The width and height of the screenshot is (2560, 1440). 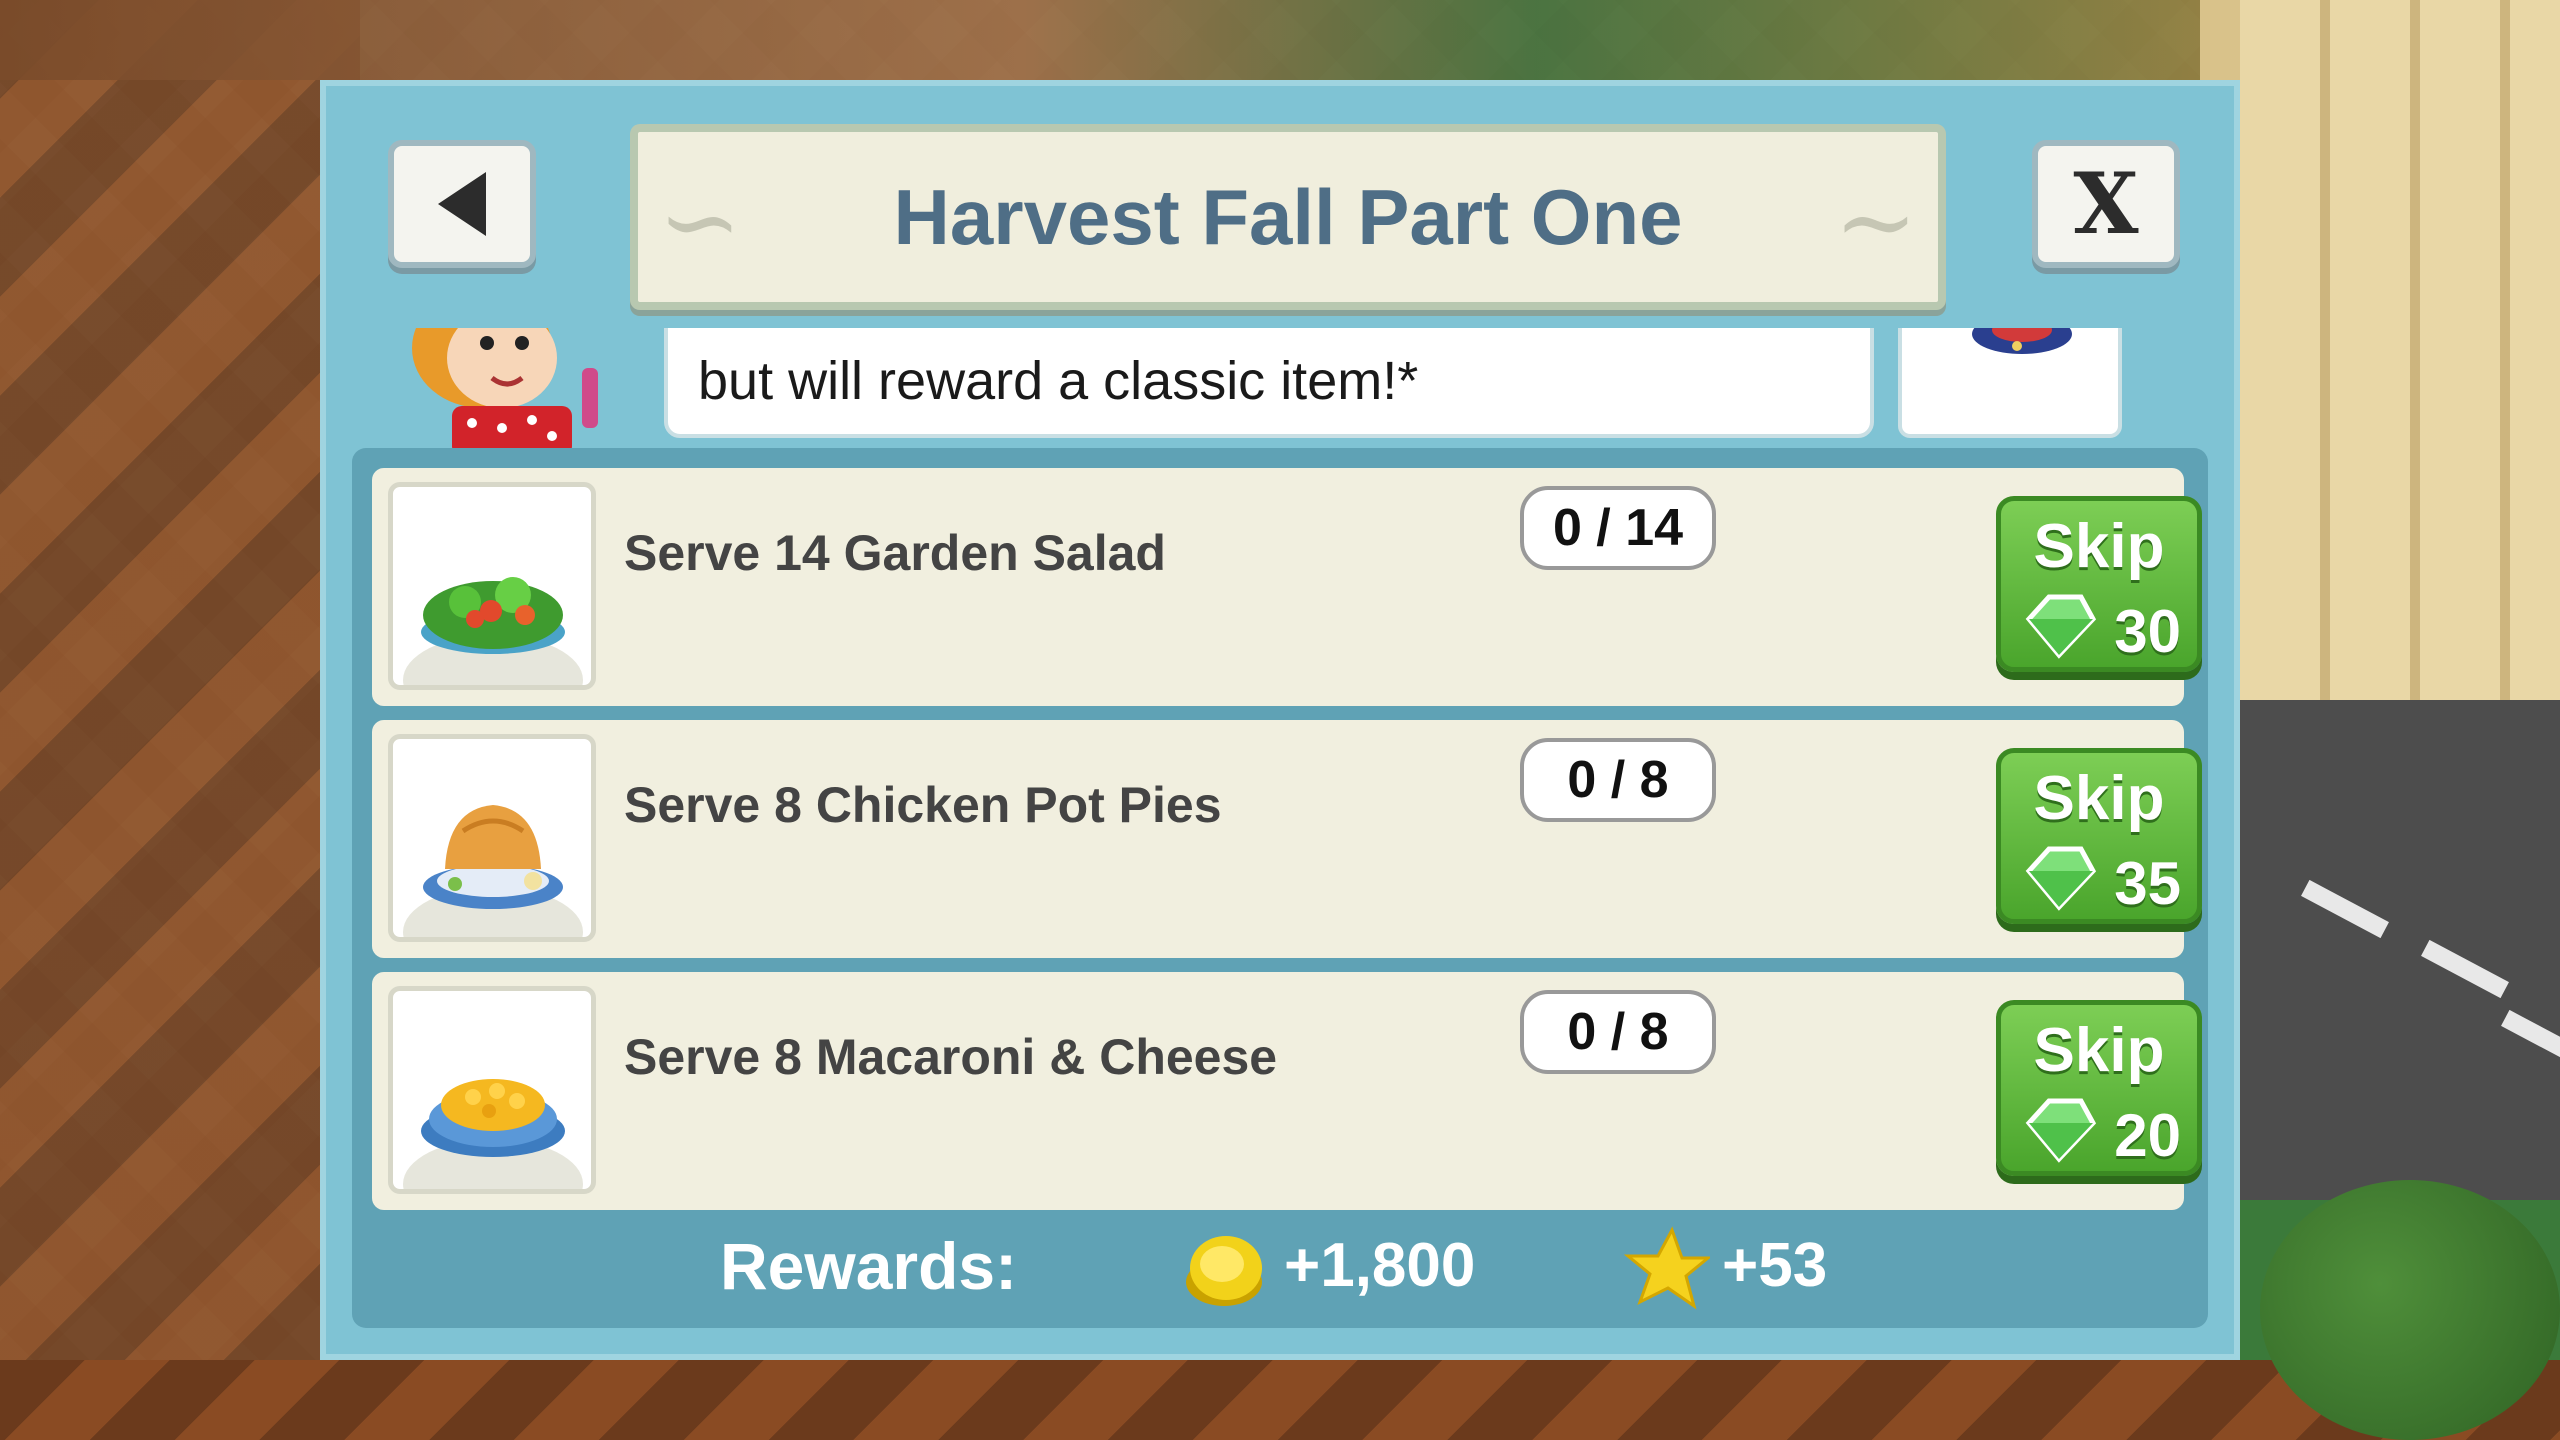 I want to click on dialog-title: Harvest Fall Part One, so click(x=1288, y=216).